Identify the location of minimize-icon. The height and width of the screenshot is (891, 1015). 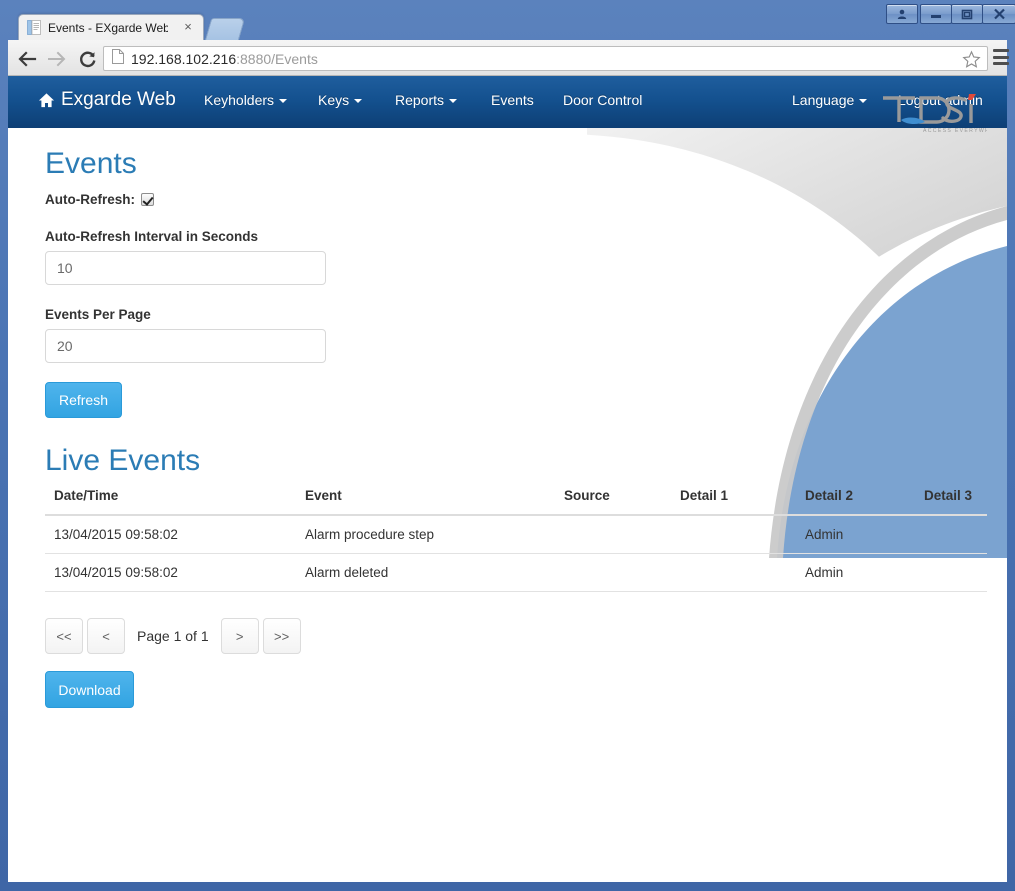
(936, 16).